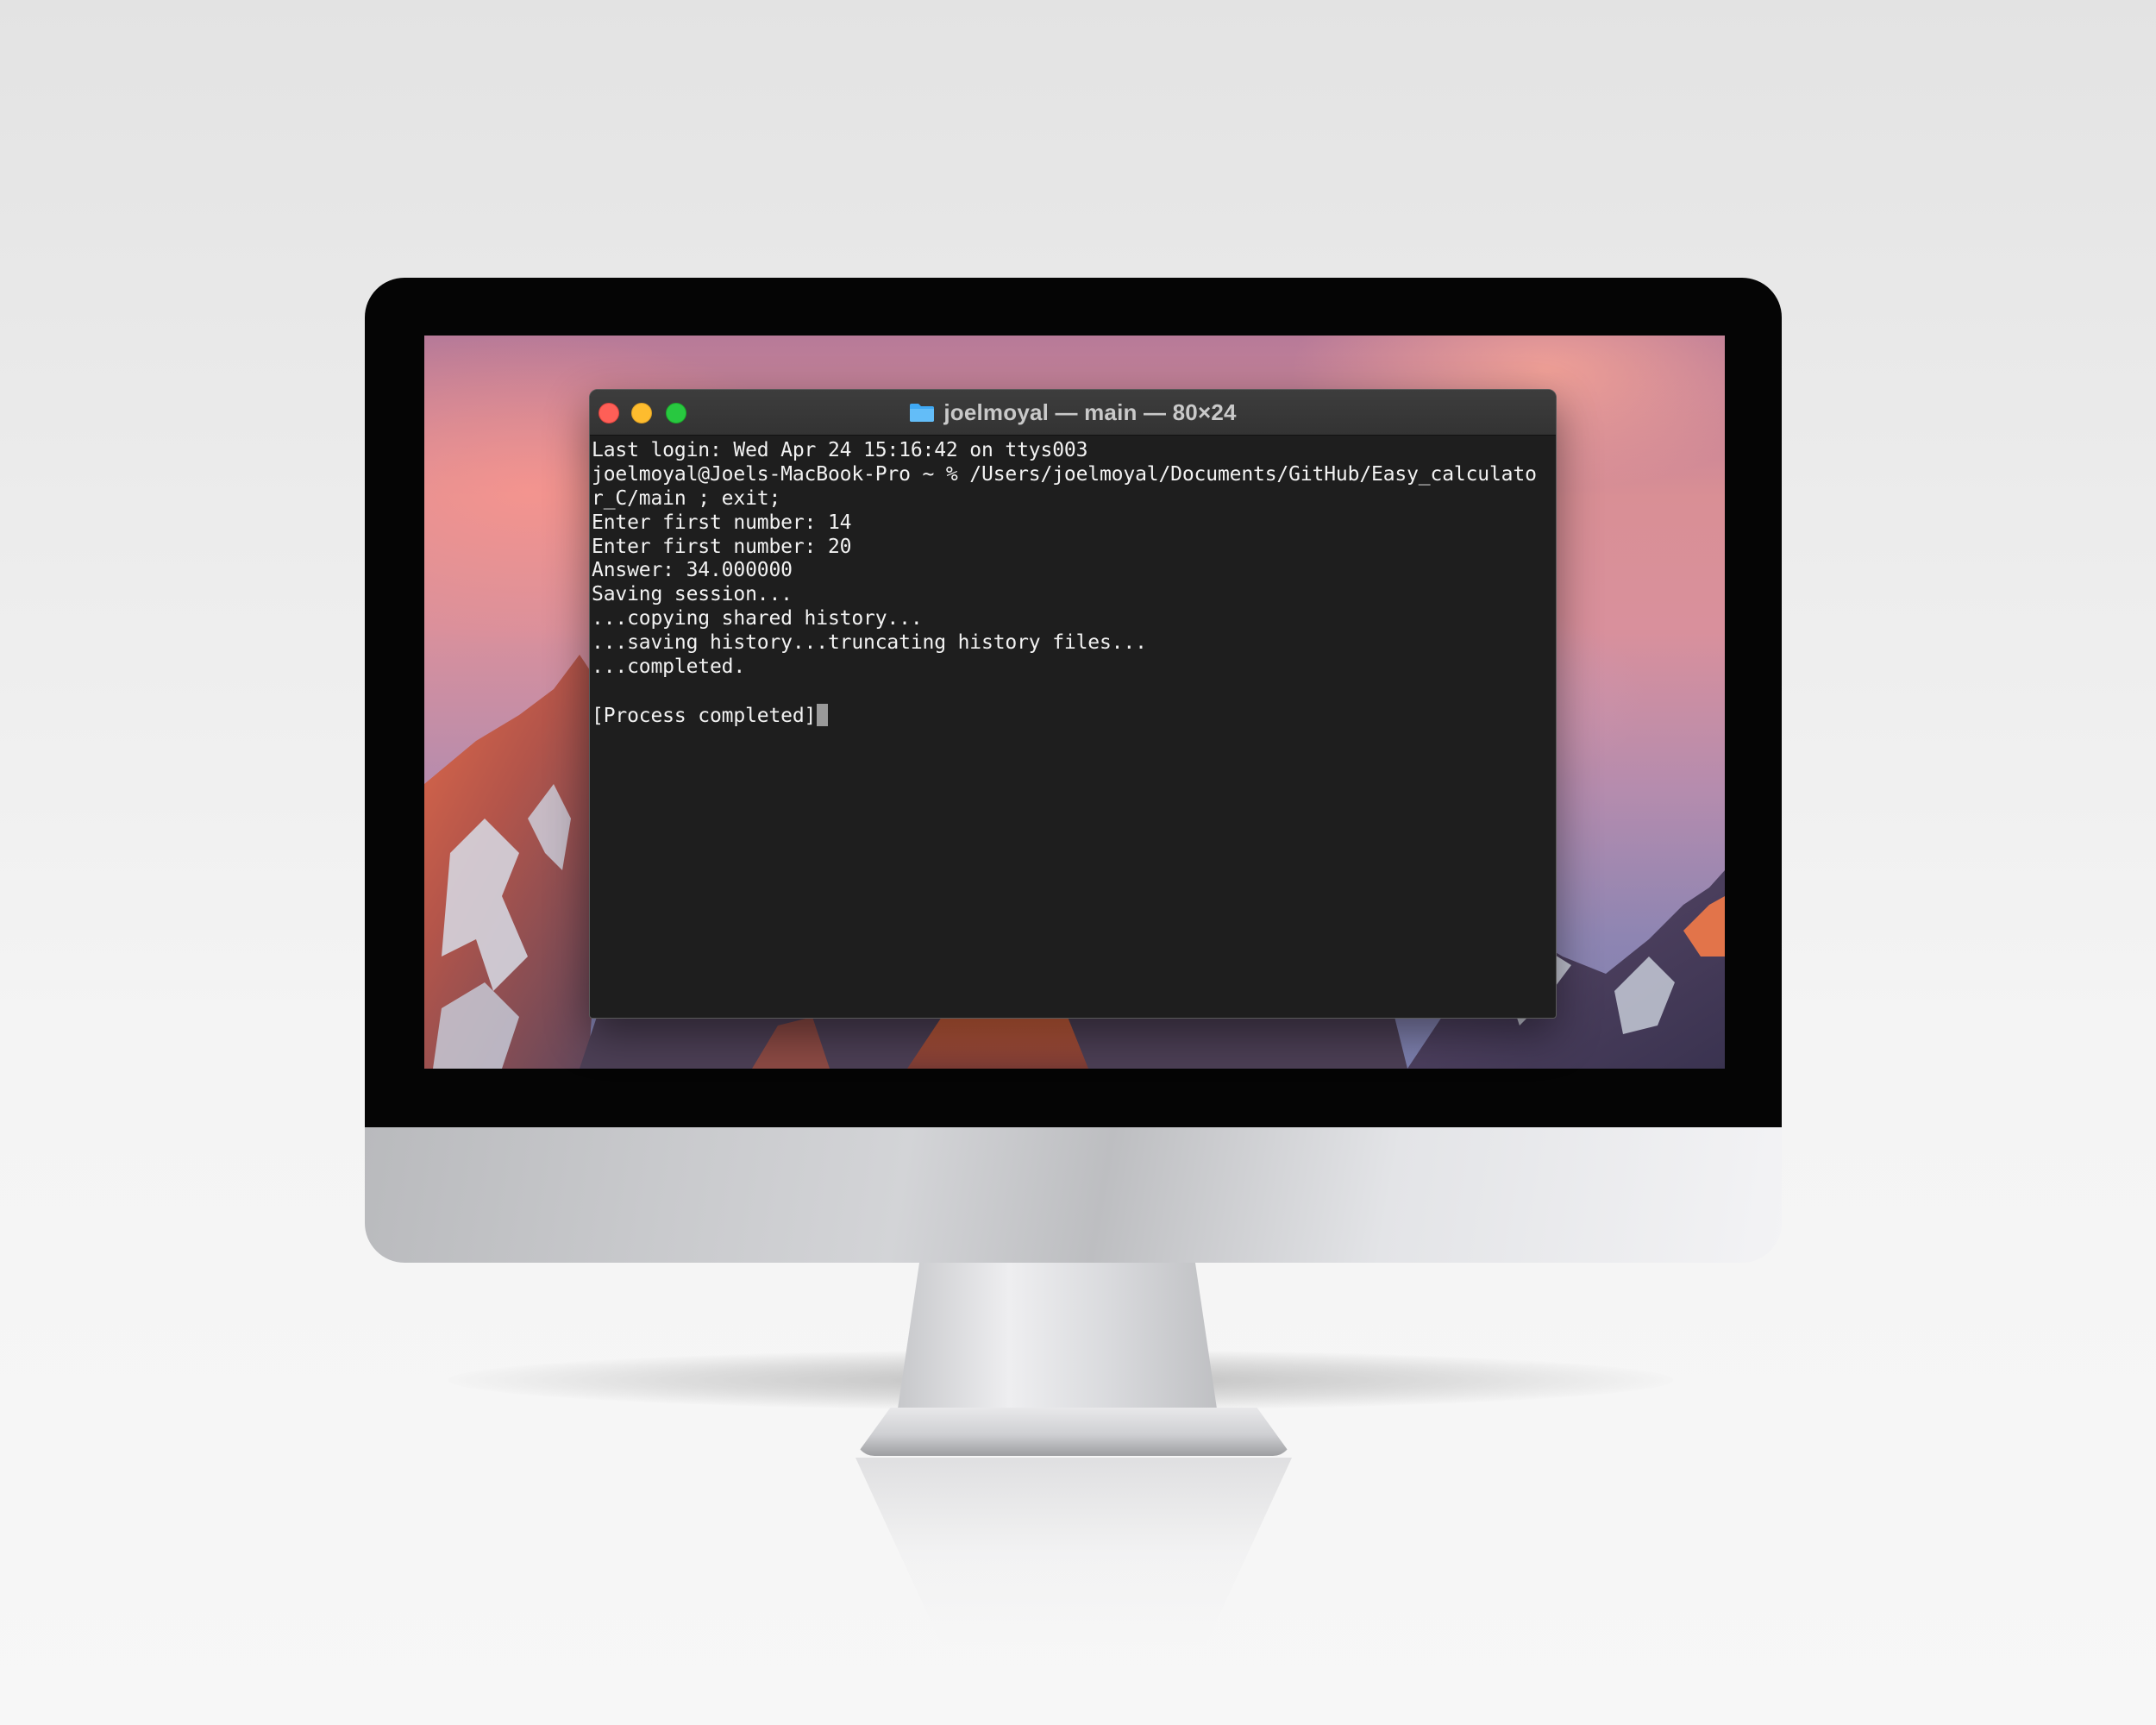 This screenshot has width=2156, height=1725. I want to click on monitor-chin, so click(1073, 1194).